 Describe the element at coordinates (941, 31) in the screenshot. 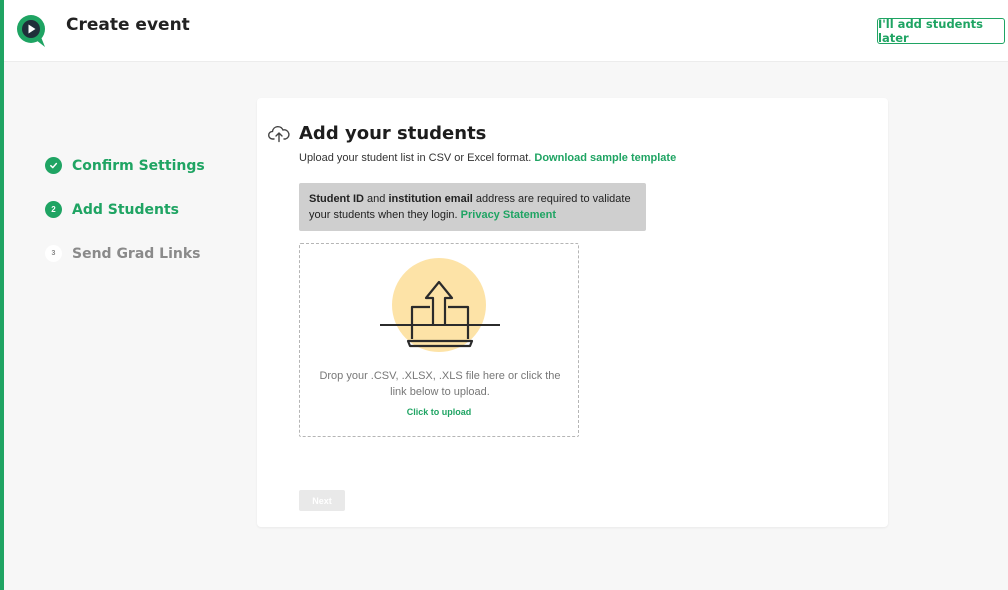

I see `add-students-later-button: I'll add students later` at that location.